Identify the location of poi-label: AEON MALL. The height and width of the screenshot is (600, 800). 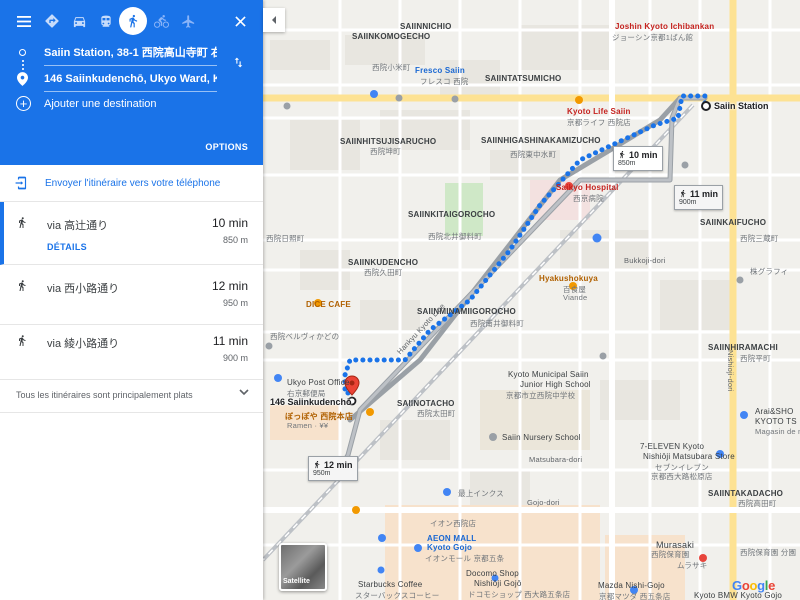
(451, 538).